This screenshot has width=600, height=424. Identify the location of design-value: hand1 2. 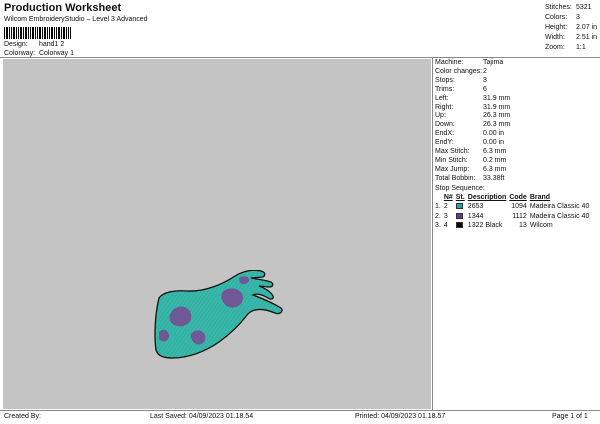
(51, 44).